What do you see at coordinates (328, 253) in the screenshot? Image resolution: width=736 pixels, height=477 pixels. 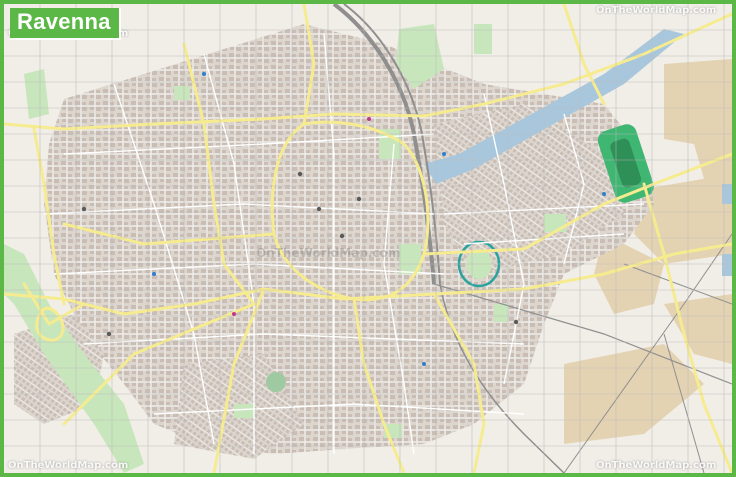 I see `watermark-center: OnTheWorldMap.com` at bounding box center [328, 253].